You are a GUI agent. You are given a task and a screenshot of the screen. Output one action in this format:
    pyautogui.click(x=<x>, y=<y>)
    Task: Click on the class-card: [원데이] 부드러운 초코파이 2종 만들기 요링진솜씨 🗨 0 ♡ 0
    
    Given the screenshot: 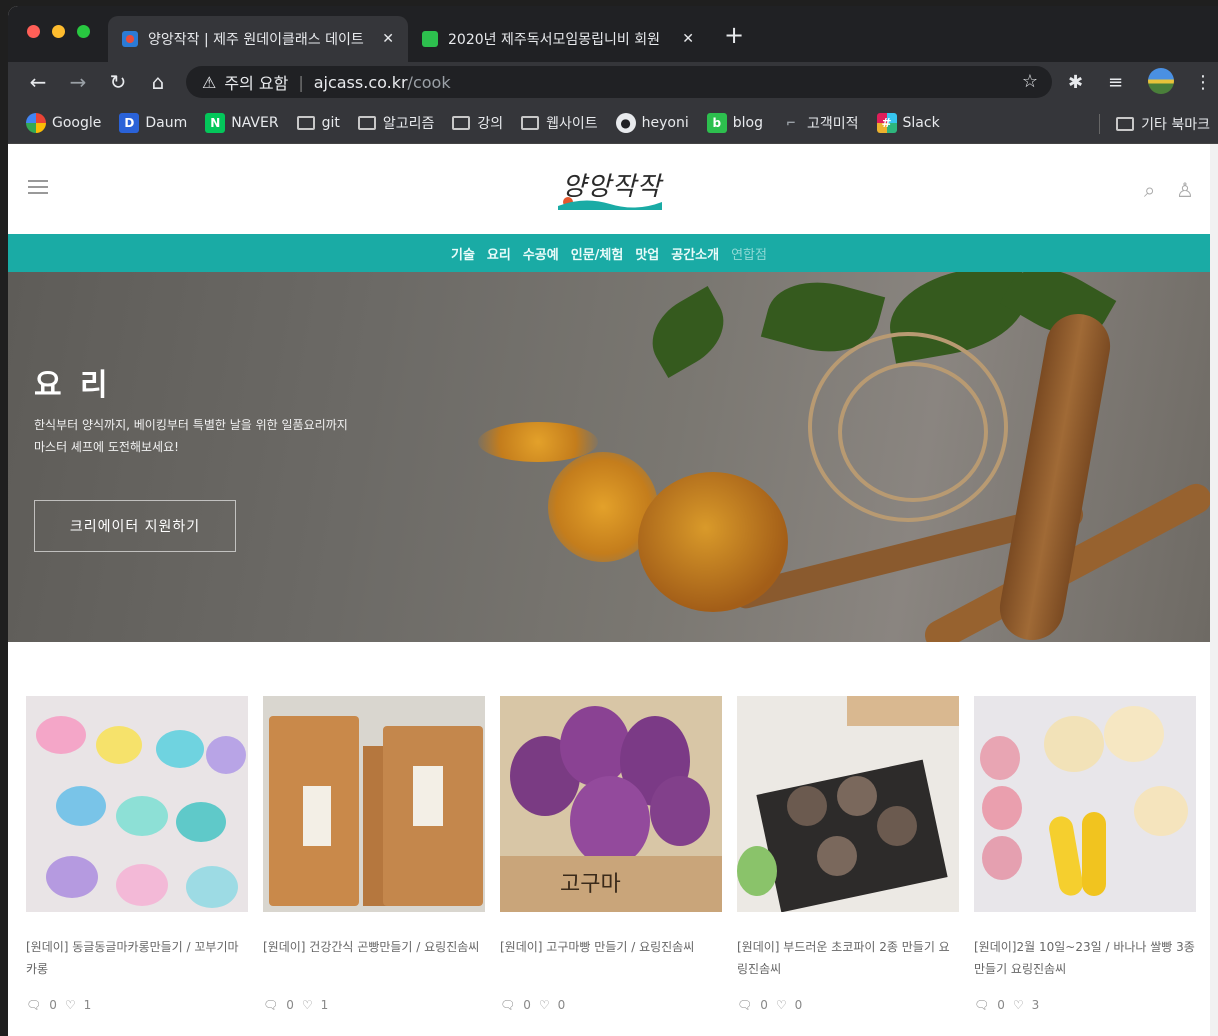 What is the action you would take?
    pyautogui.click(x=848, y=854)
    